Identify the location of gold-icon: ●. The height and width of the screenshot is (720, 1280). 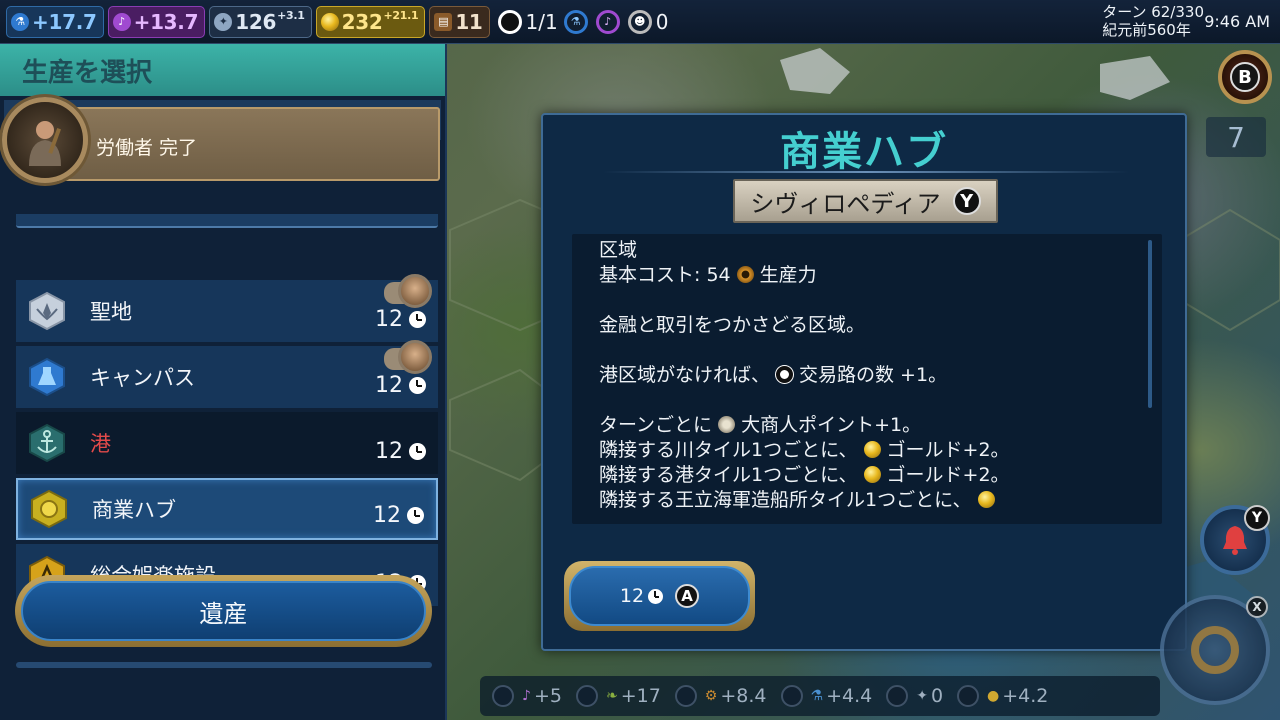
(993, 696).